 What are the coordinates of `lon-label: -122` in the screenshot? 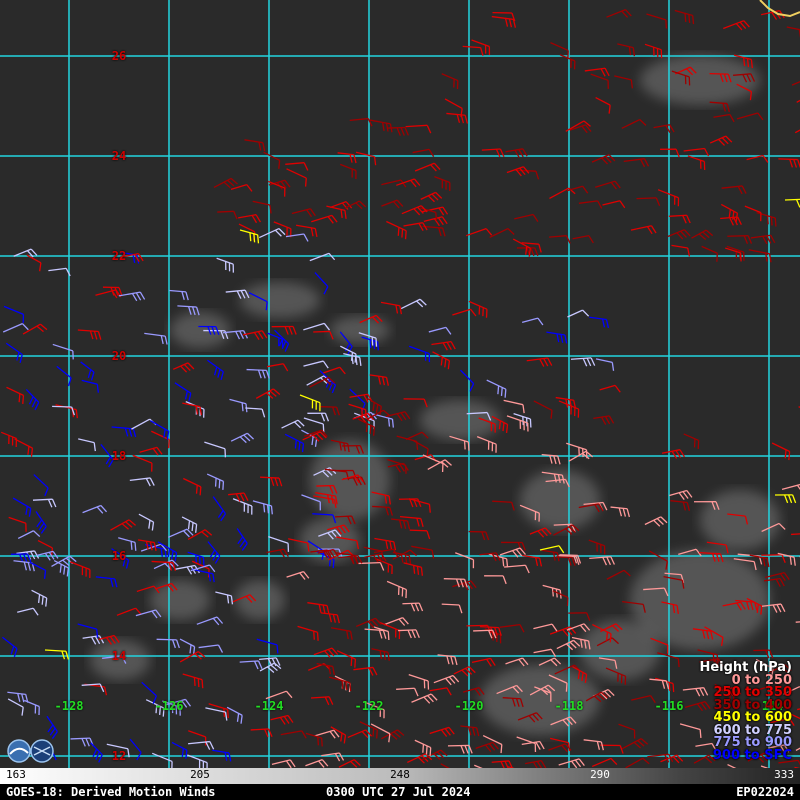 It's located at (369, 706).